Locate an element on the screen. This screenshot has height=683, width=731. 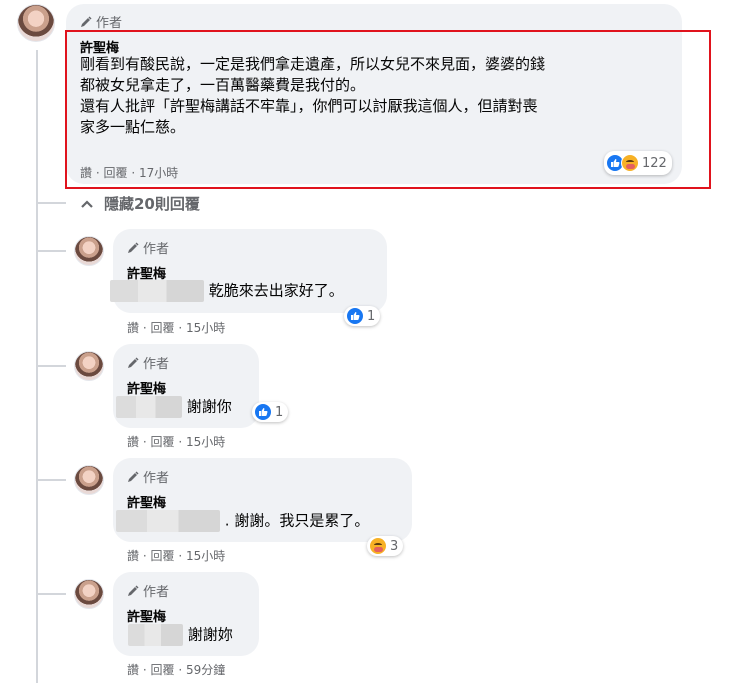
hide-replies-button: 隱藏20則回覆 is located at coordinates (140, 203).